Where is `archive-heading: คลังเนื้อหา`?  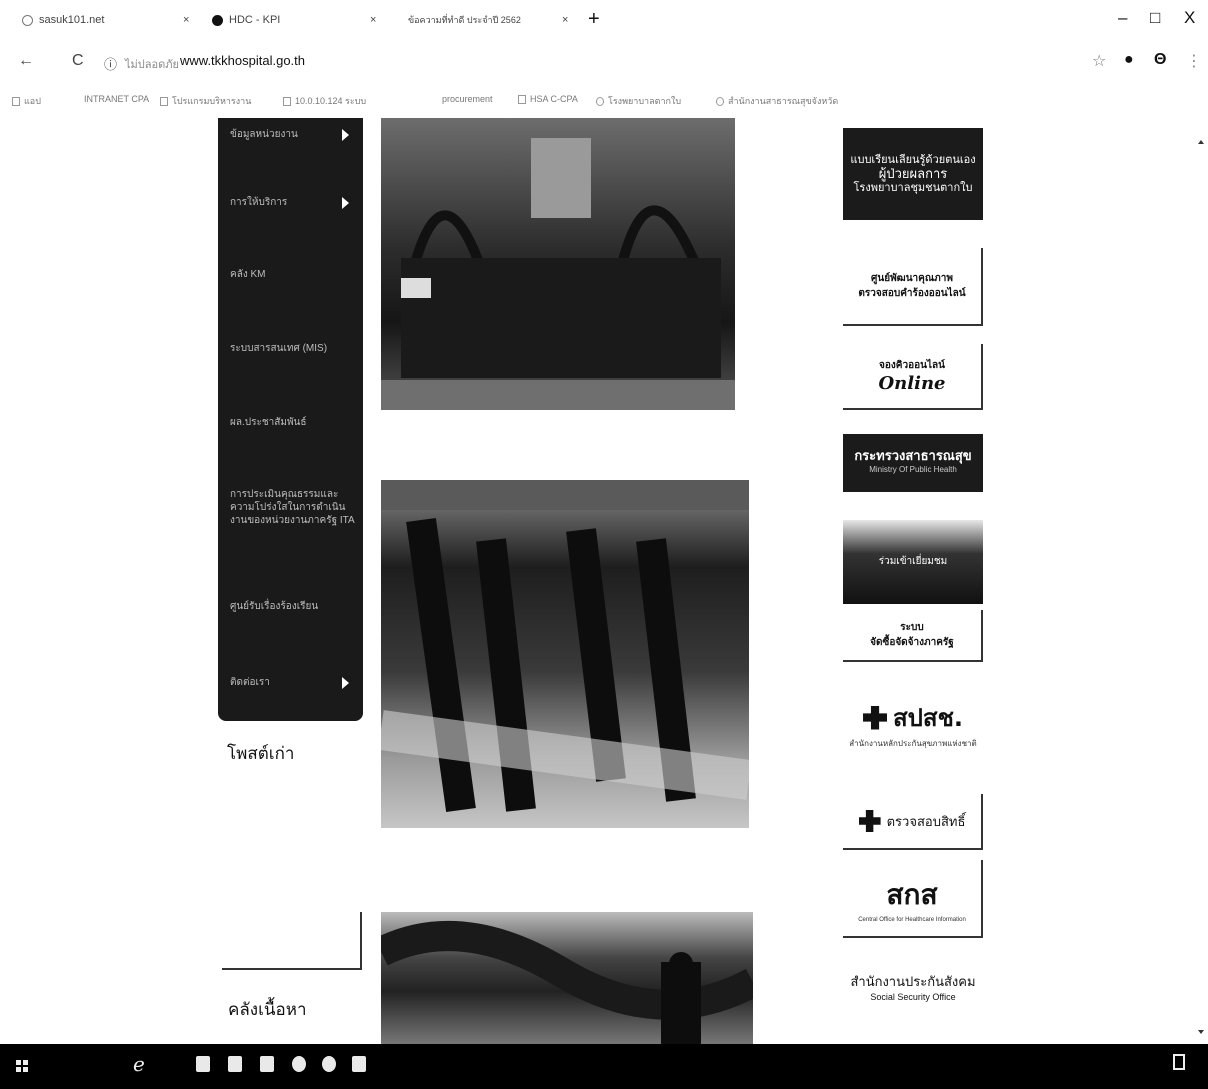 archive-heading: คลังเนื้อหา is located at coordinates (267, 1010).